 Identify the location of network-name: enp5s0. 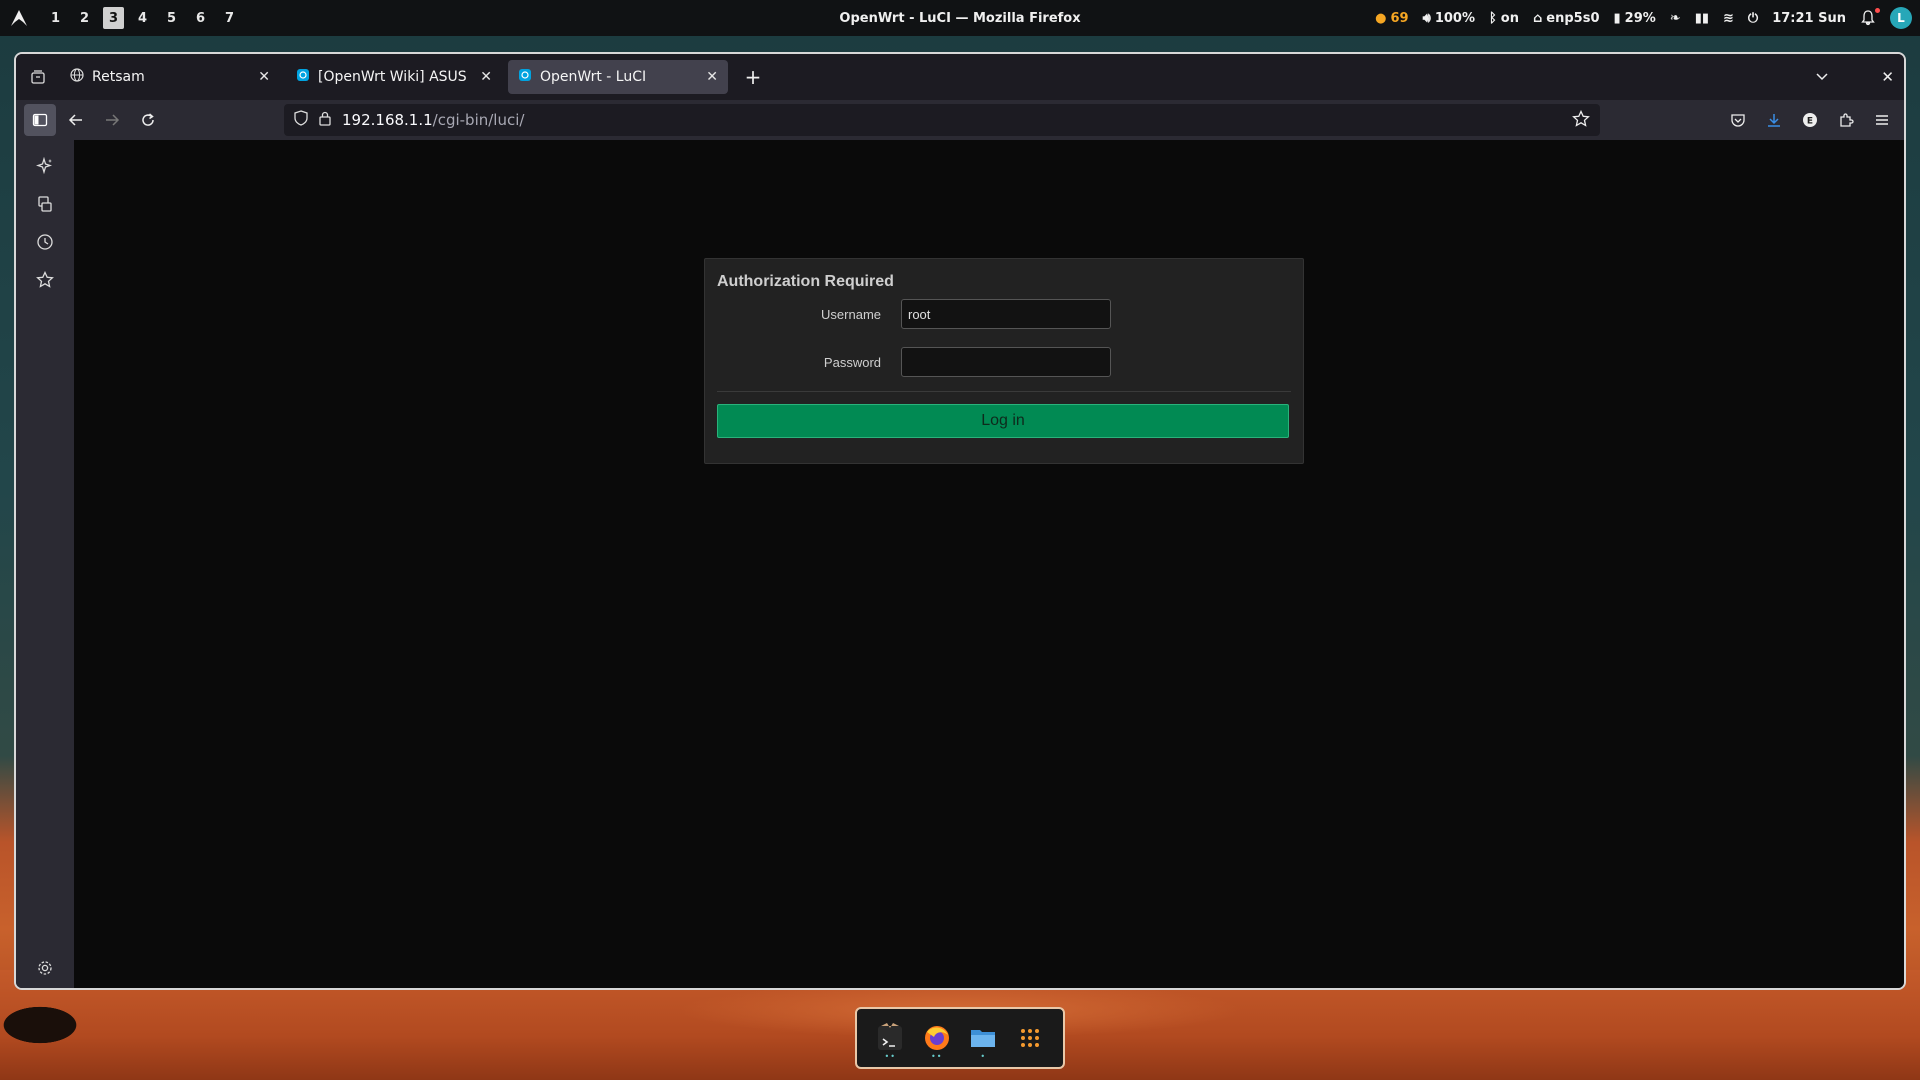
(1573, 18).